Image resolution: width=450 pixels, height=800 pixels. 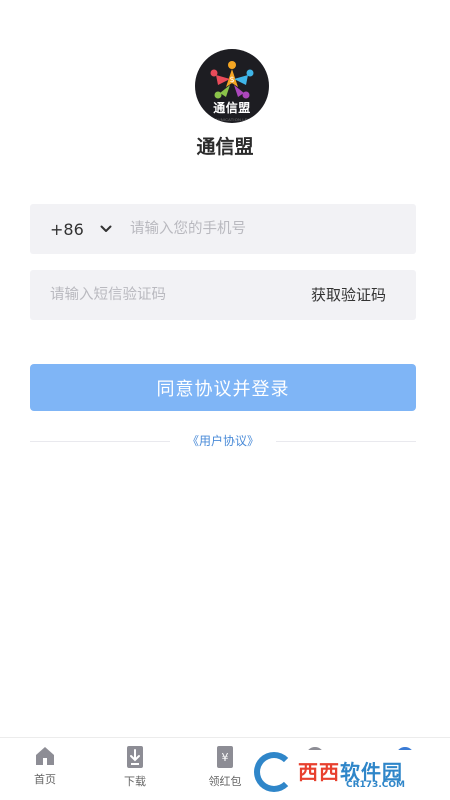 What do you see at coordinates (348, 295) in the screenshot?
I see `get-code-button: 获取验证码` at bounding box center [348, 295].